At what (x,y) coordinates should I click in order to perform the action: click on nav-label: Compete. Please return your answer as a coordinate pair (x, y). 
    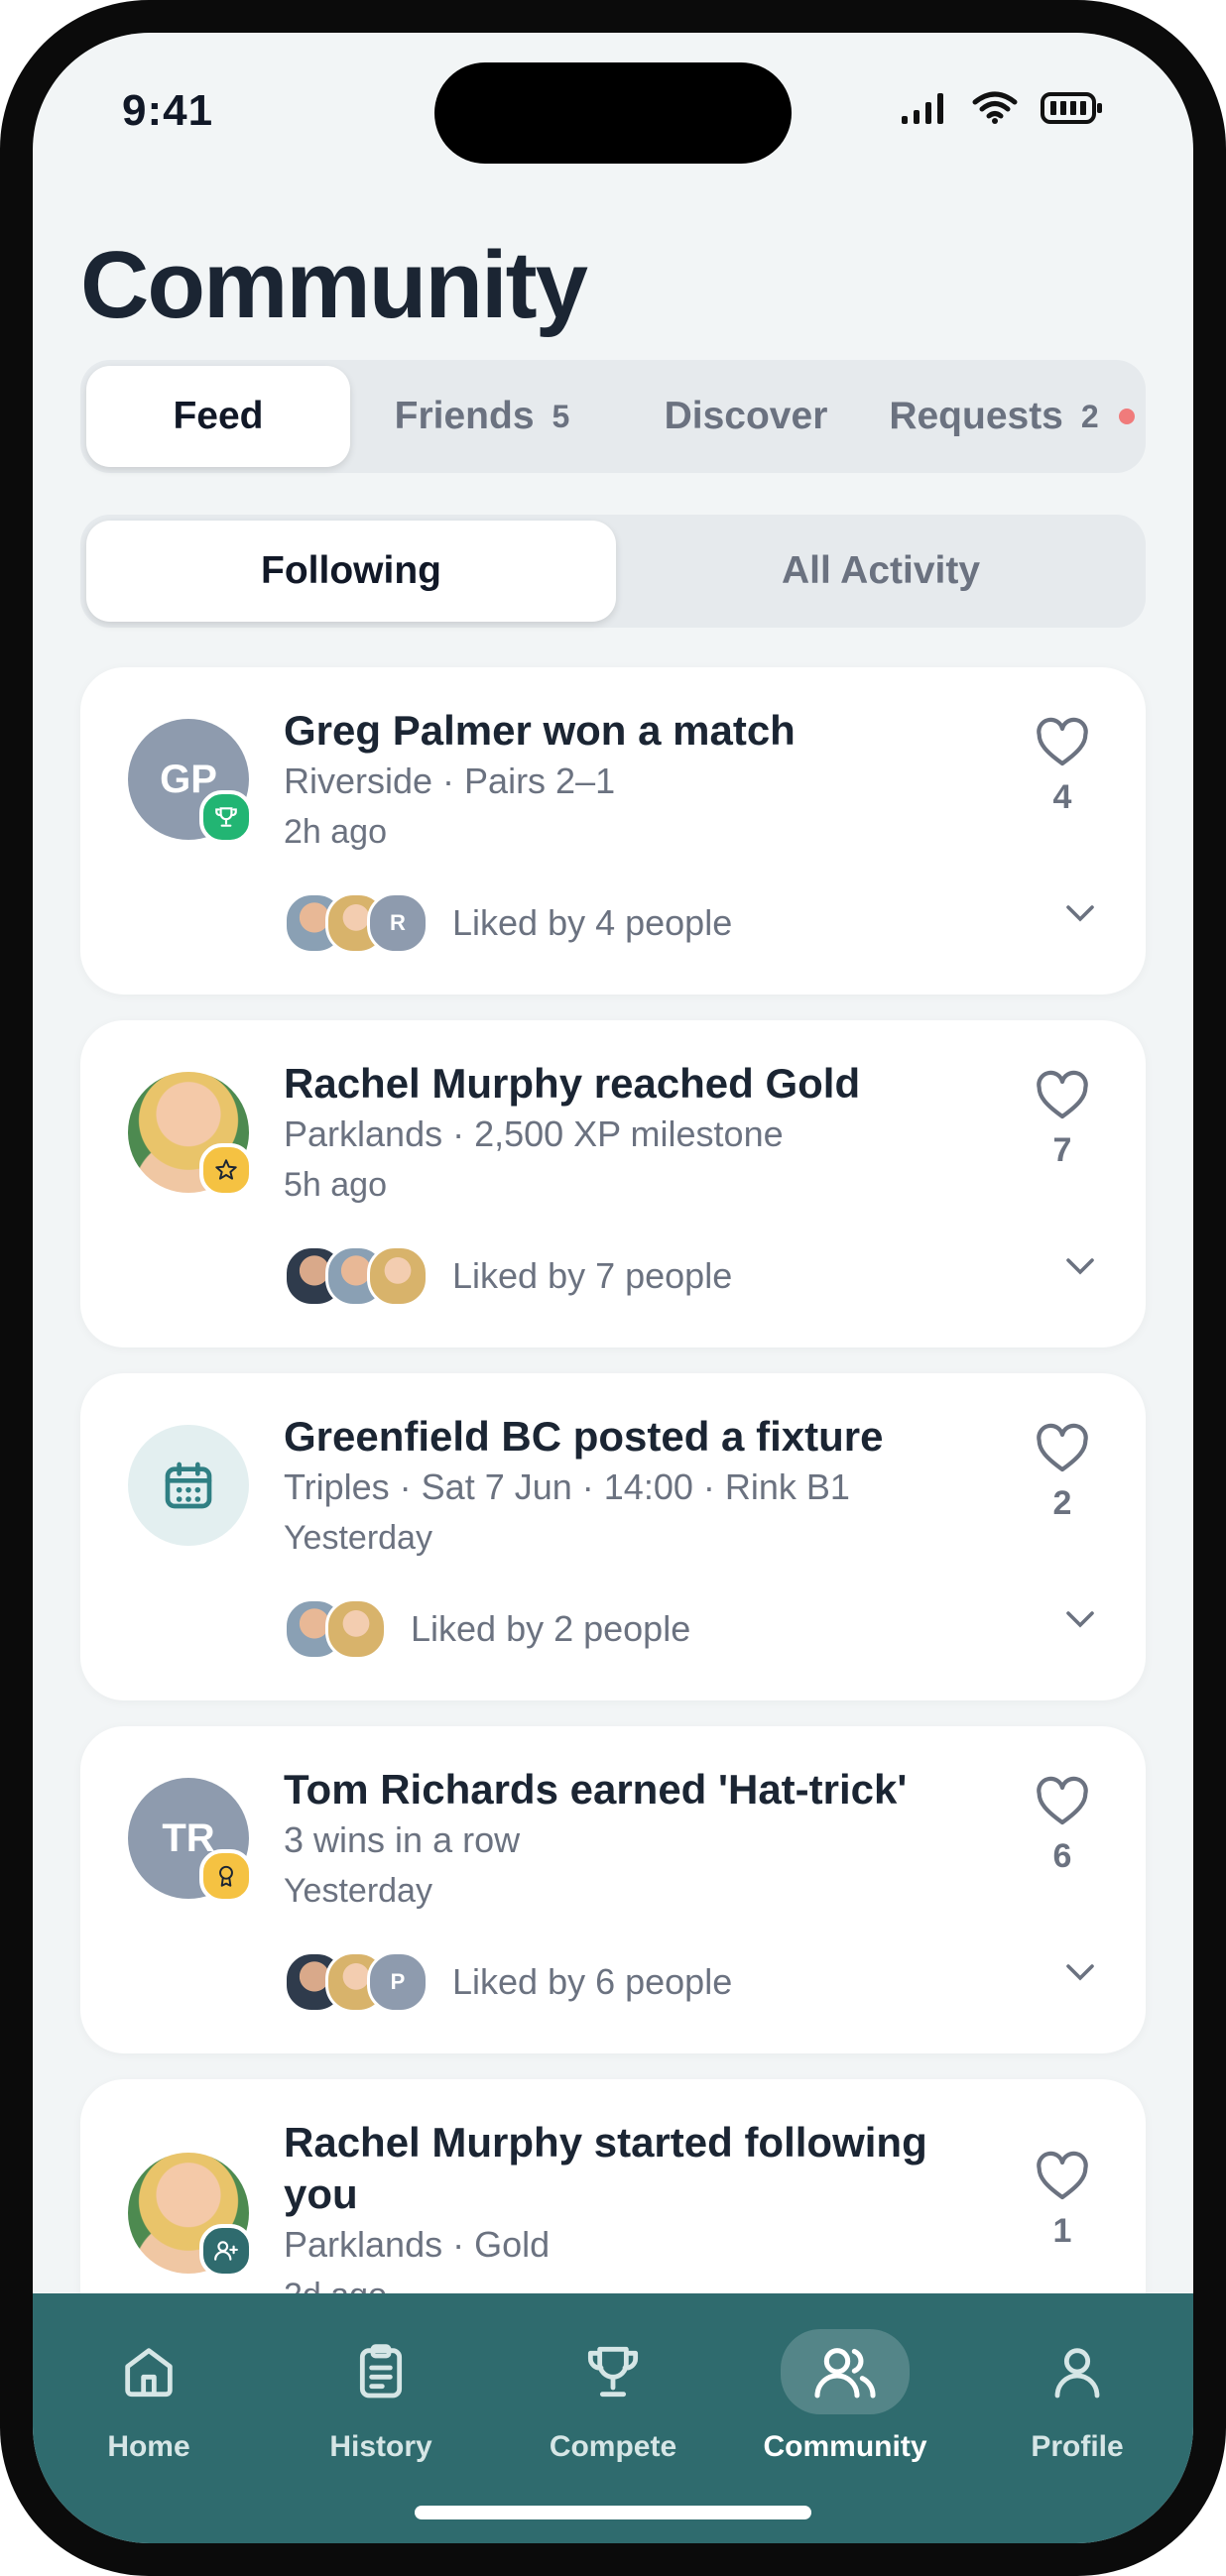
    Looking at the image, I should click on (613, 2446).